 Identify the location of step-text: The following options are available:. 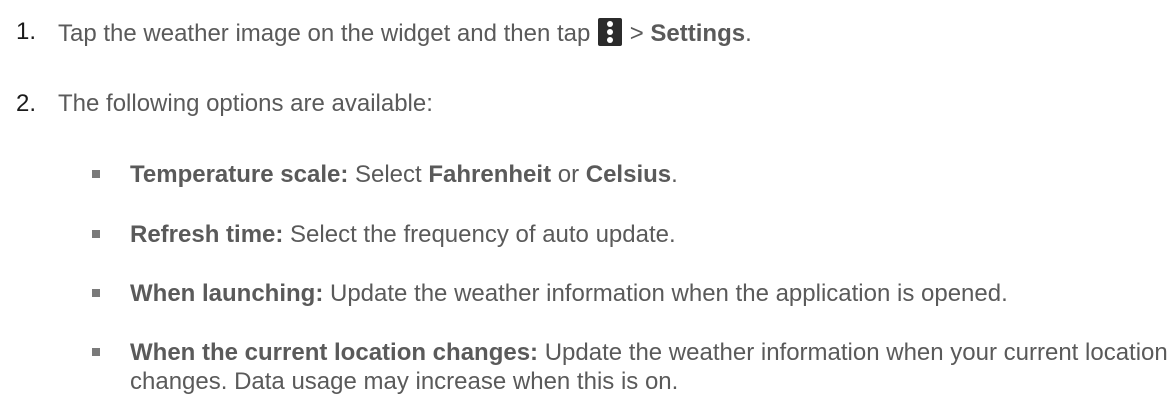
(245, 103).